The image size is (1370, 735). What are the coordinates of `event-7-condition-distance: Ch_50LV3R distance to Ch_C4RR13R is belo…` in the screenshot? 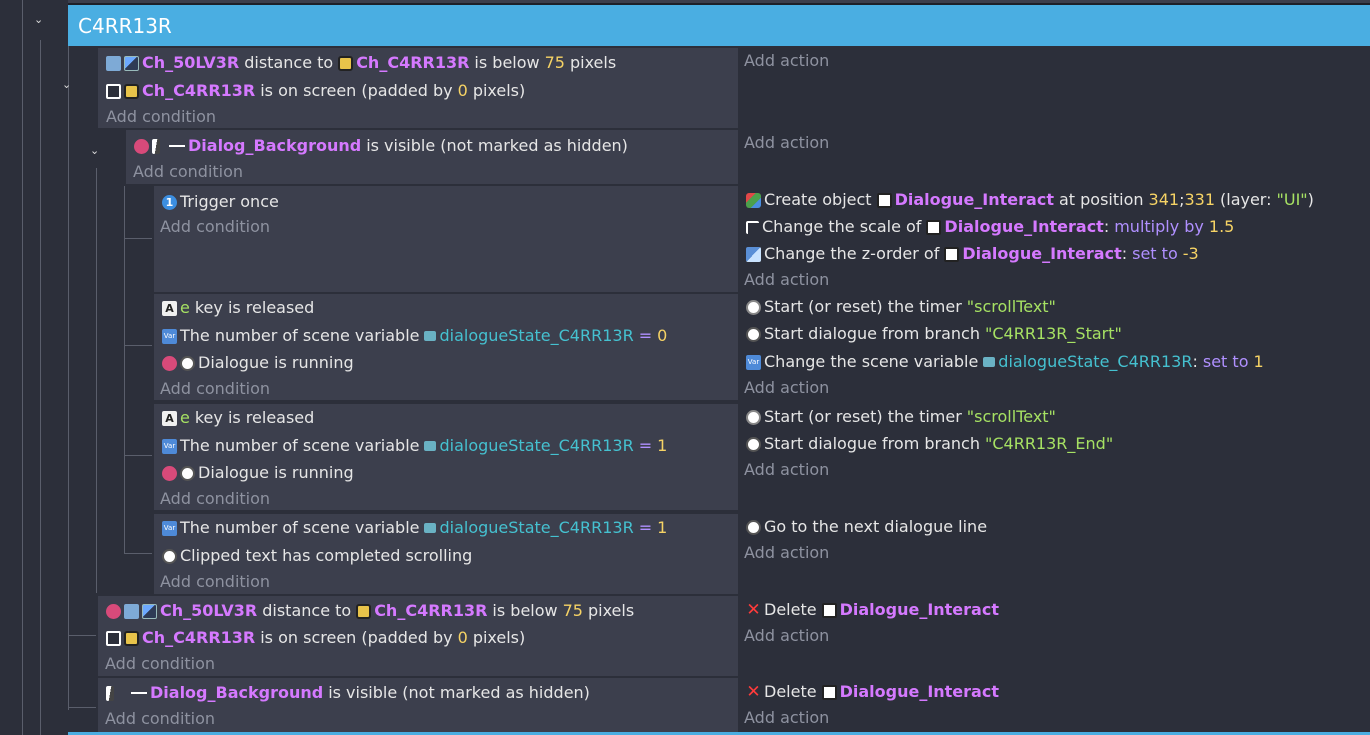 It's located at (370, 611).